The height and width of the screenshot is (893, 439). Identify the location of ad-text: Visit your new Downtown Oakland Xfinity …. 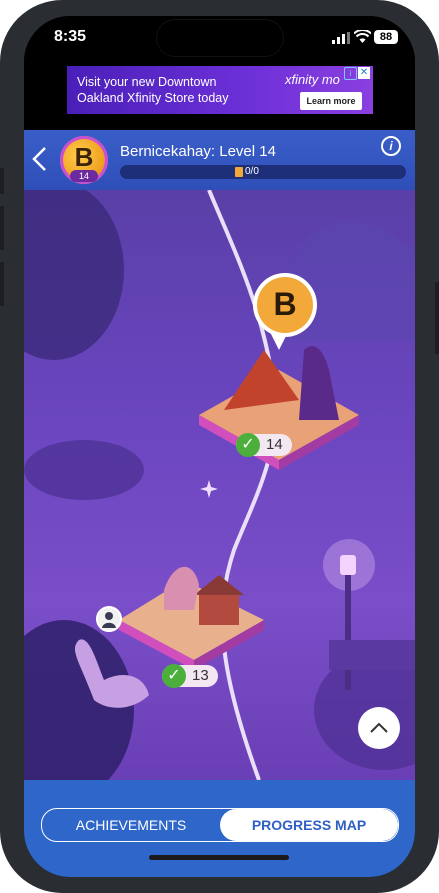
(153, 90).